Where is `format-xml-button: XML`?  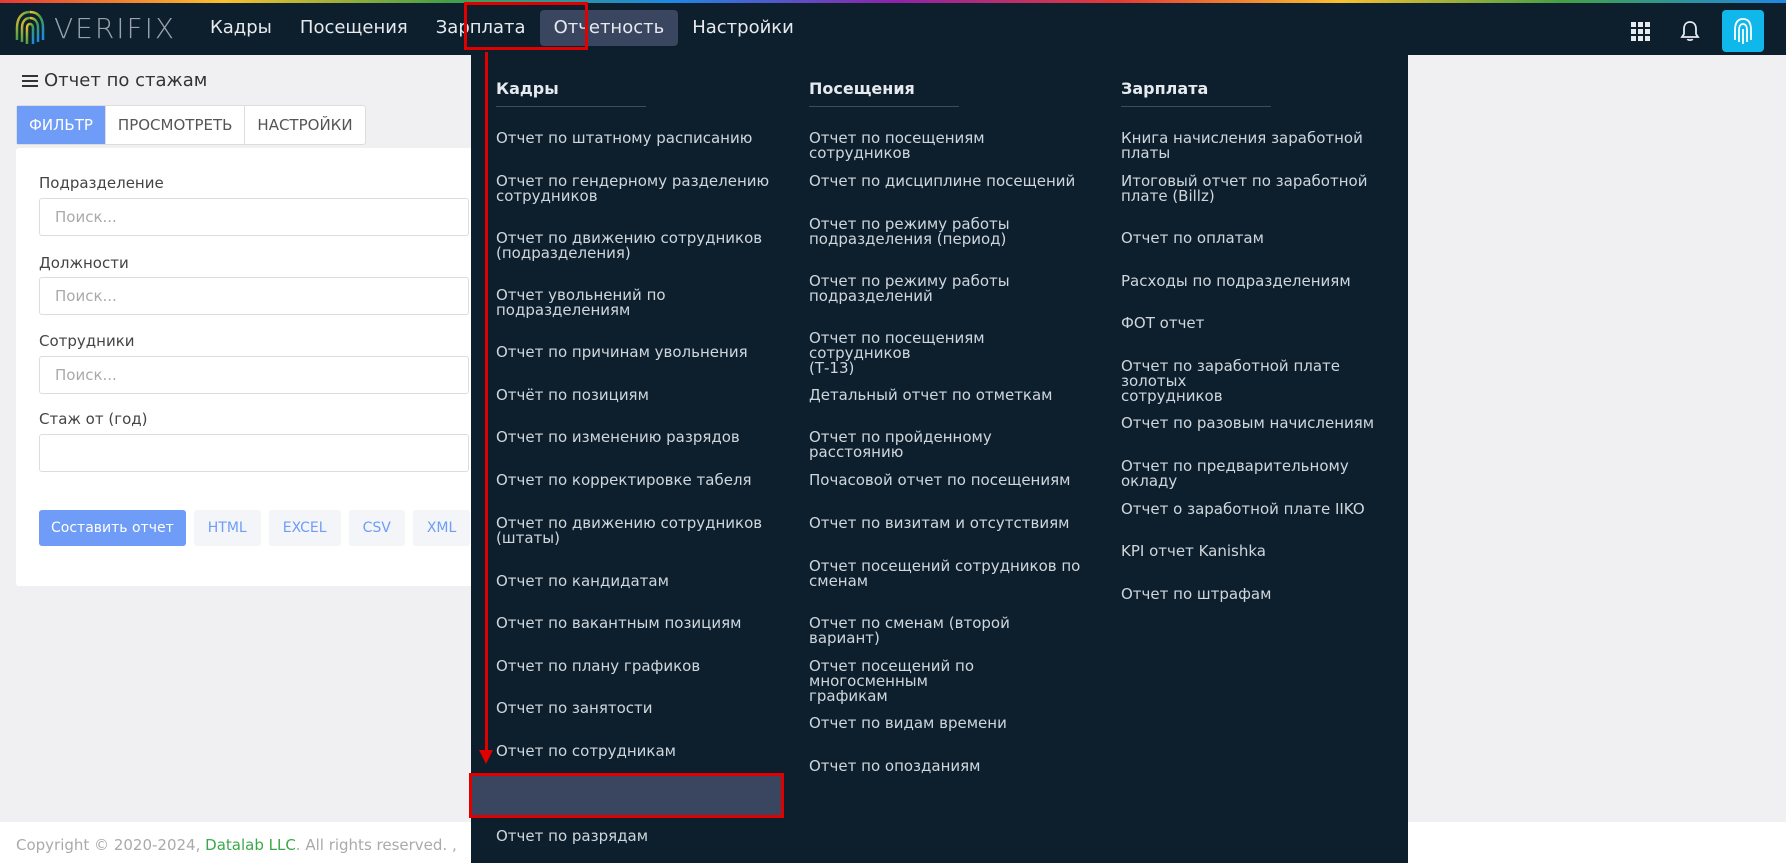
format-xml-button: XML is located at coordinates (441, 528).